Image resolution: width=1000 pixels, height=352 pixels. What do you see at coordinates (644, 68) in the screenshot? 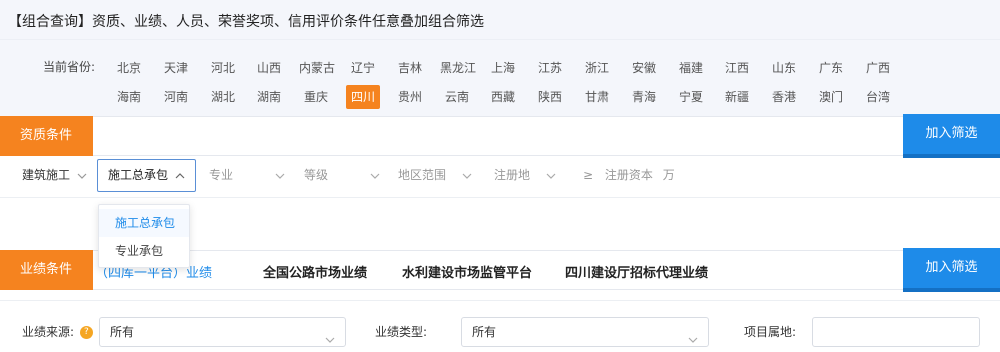
I see `province-item: 安徽` at bounding box center [644, 68].